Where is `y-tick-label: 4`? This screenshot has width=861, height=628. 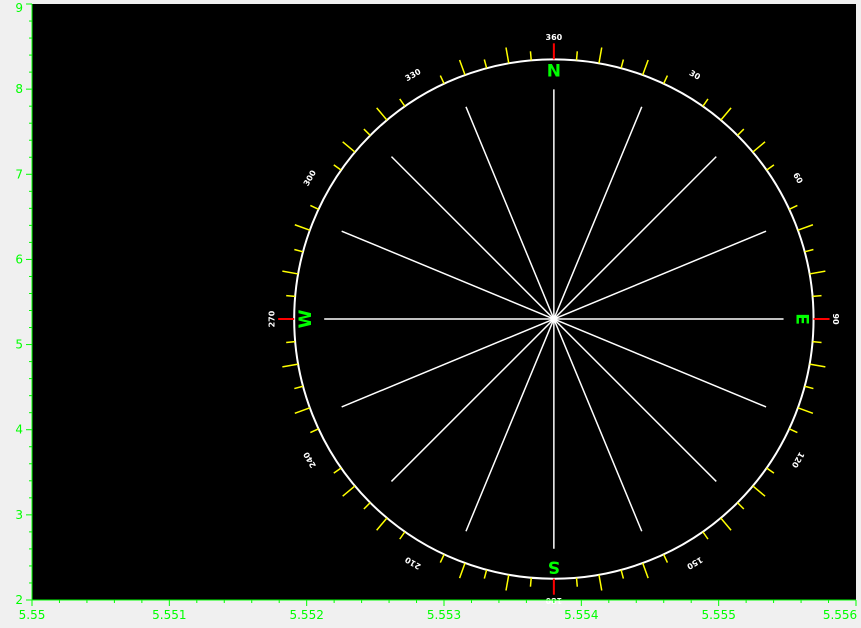 y-tick-label: 4 is located at coordinates (19, 430).